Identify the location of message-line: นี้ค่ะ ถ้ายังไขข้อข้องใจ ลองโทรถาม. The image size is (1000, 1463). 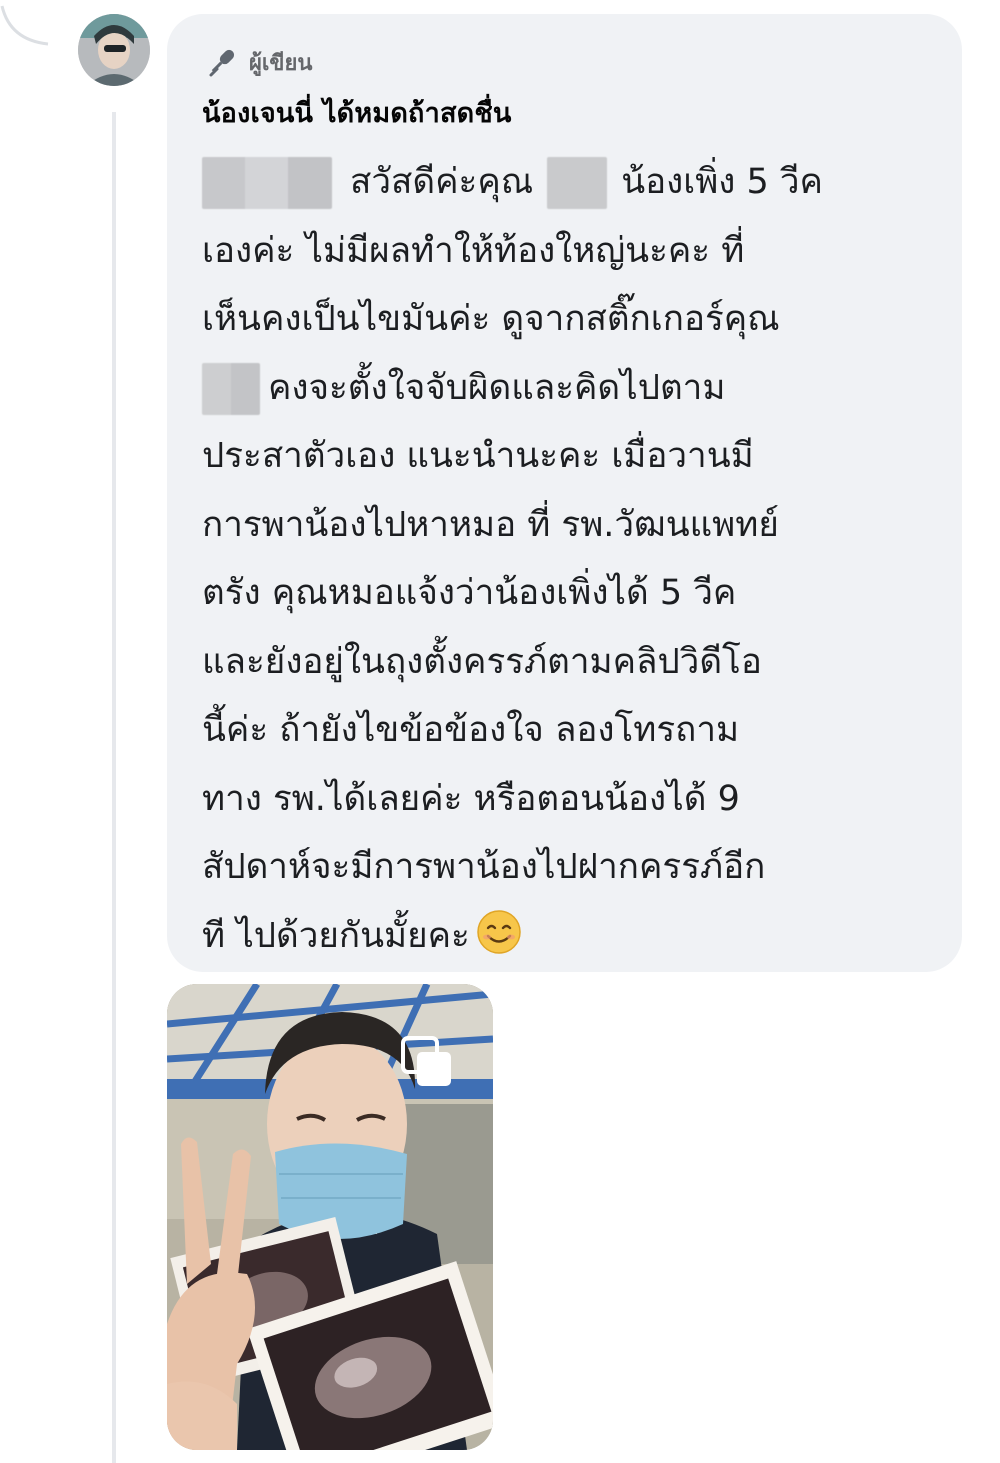
(471, 730).